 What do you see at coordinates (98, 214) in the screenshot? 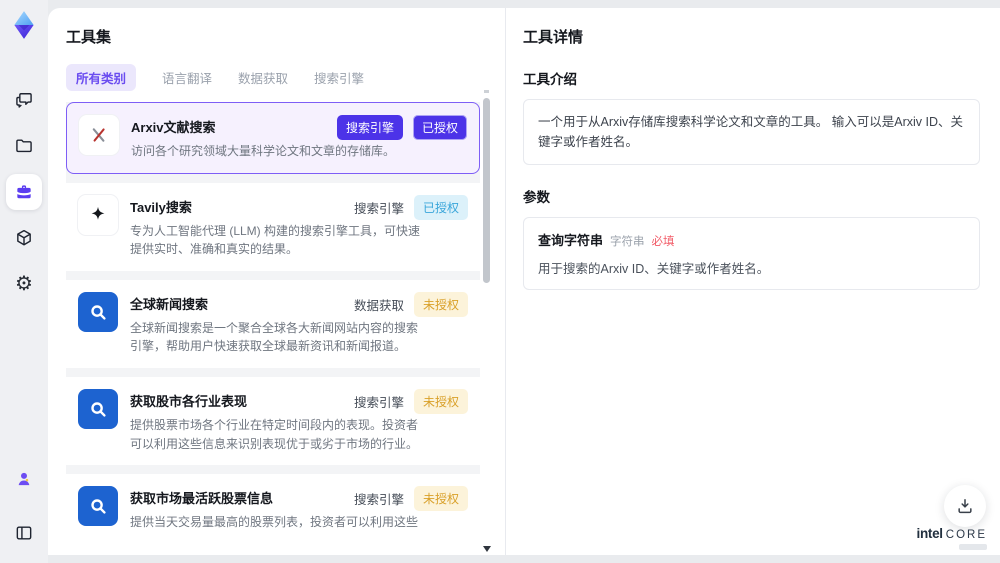
I see `sparkle-icon` at bounding box center [98, 214].